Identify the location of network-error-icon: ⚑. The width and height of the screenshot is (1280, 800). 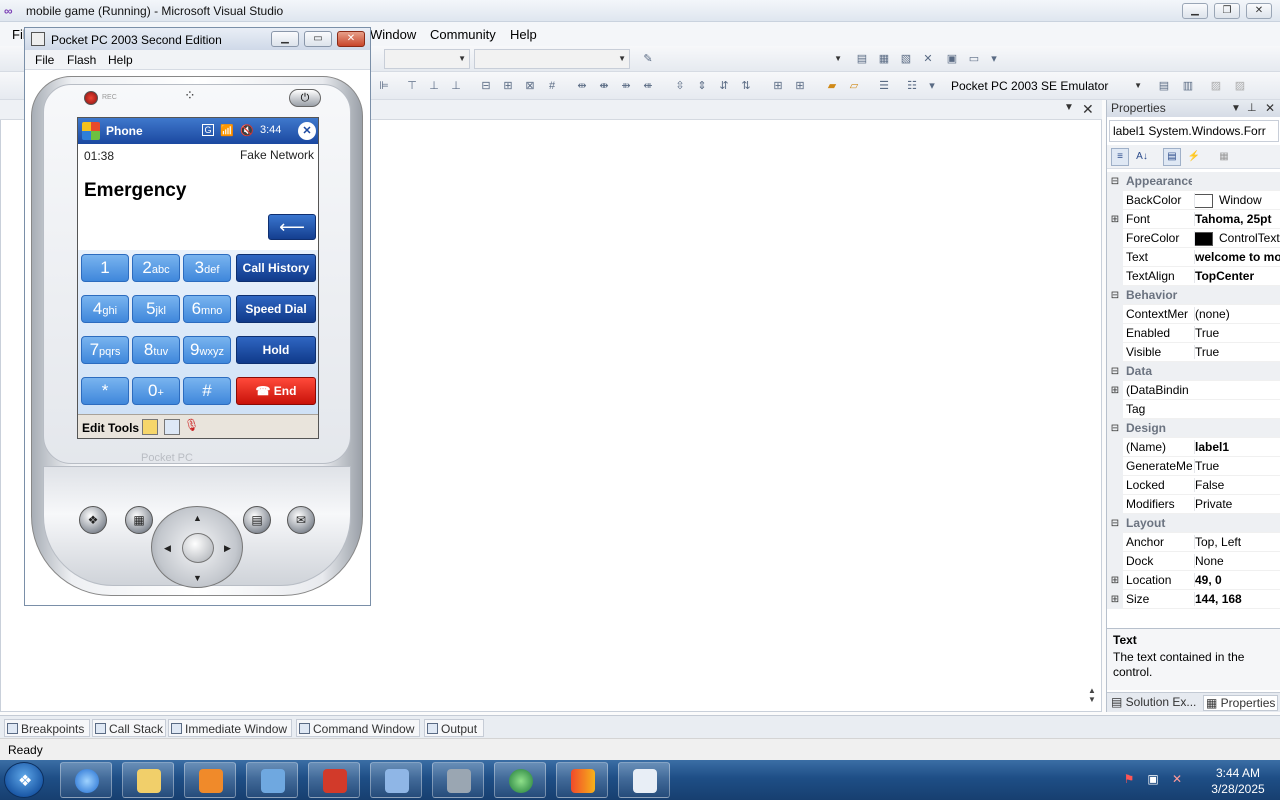
(1129, 779).